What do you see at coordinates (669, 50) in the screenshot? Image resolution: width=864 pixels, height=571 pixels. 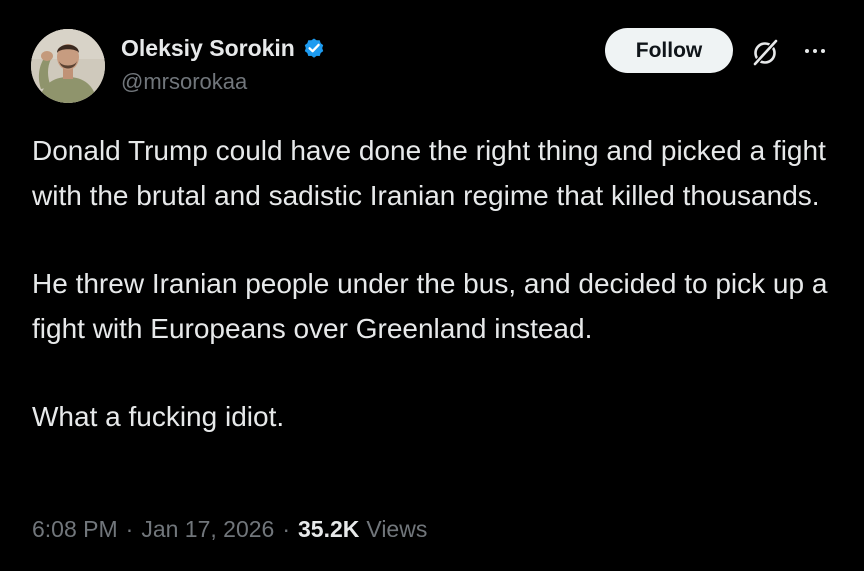 I see `follow-button: Follow` at bounding box center [669, 50].